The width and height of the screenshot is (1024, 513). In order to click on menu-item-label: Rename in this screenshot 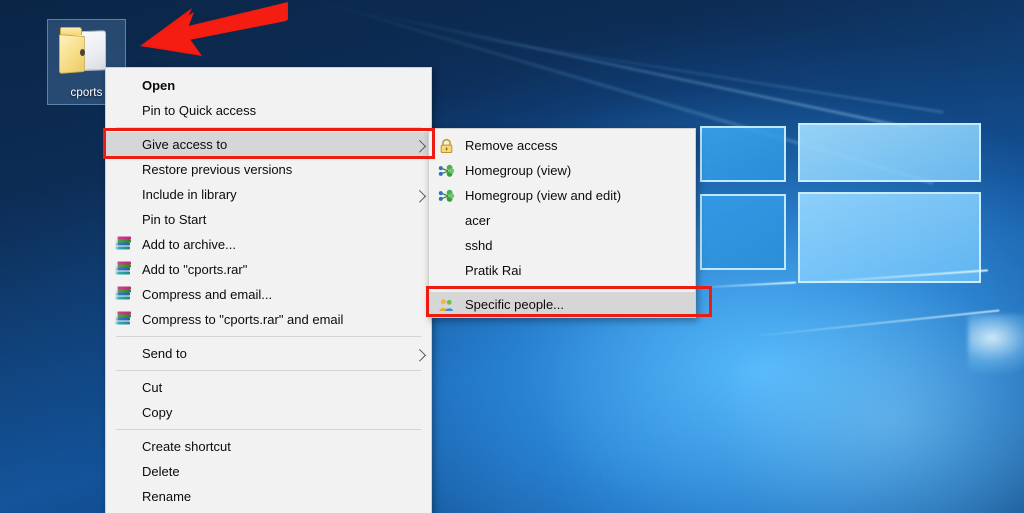, I will do `click(167, 496)`.